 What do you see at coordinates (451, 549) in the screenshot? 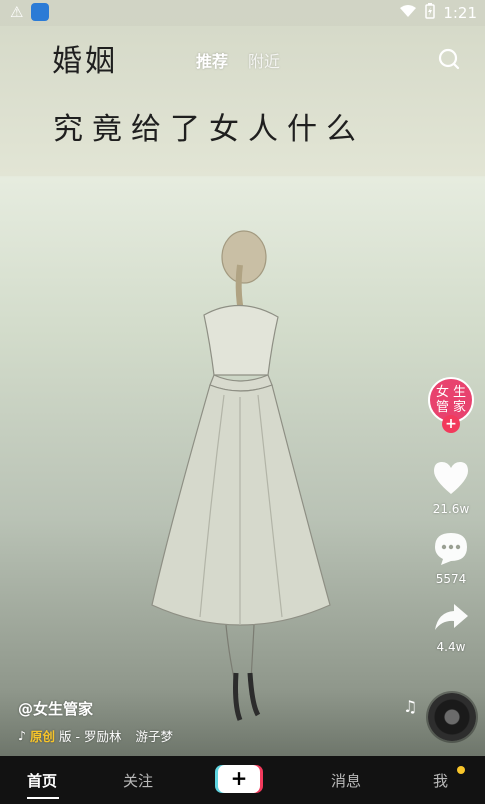
I see `comment-icon` at bounding box center [451, 549].